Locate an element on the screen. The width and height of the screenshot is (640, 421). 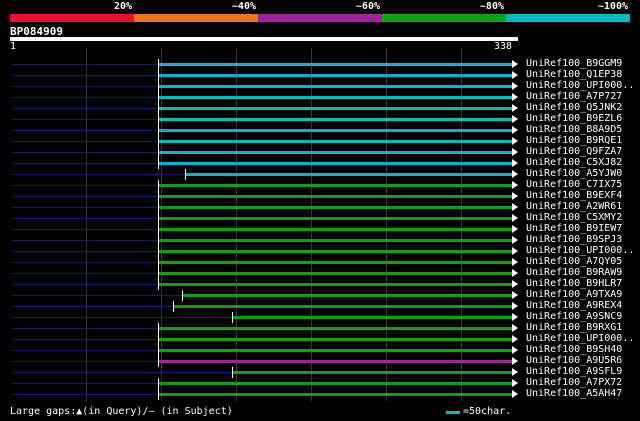
alignment-row: UniRef100_A5AH47 is located at coordinates (320, 394).